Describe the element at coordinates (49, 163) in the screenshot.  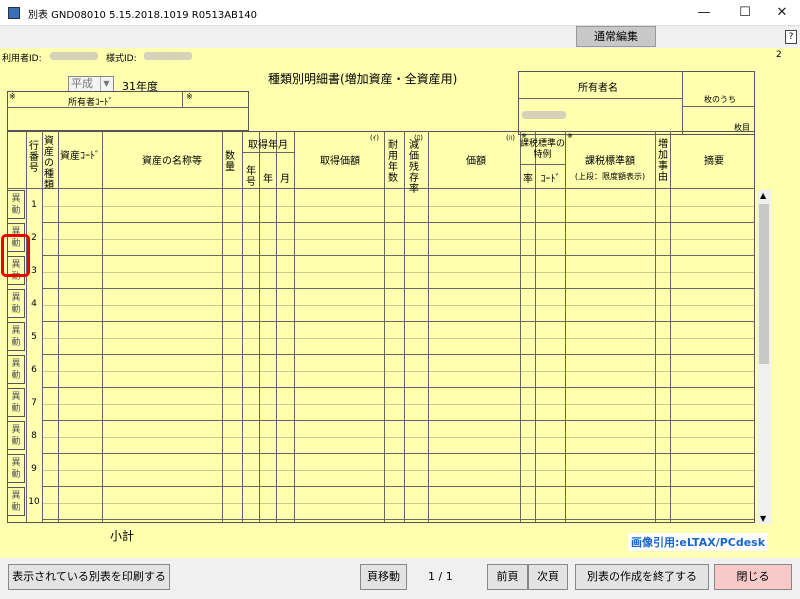
I see `header-asset-type: 資産の種類` at that location.